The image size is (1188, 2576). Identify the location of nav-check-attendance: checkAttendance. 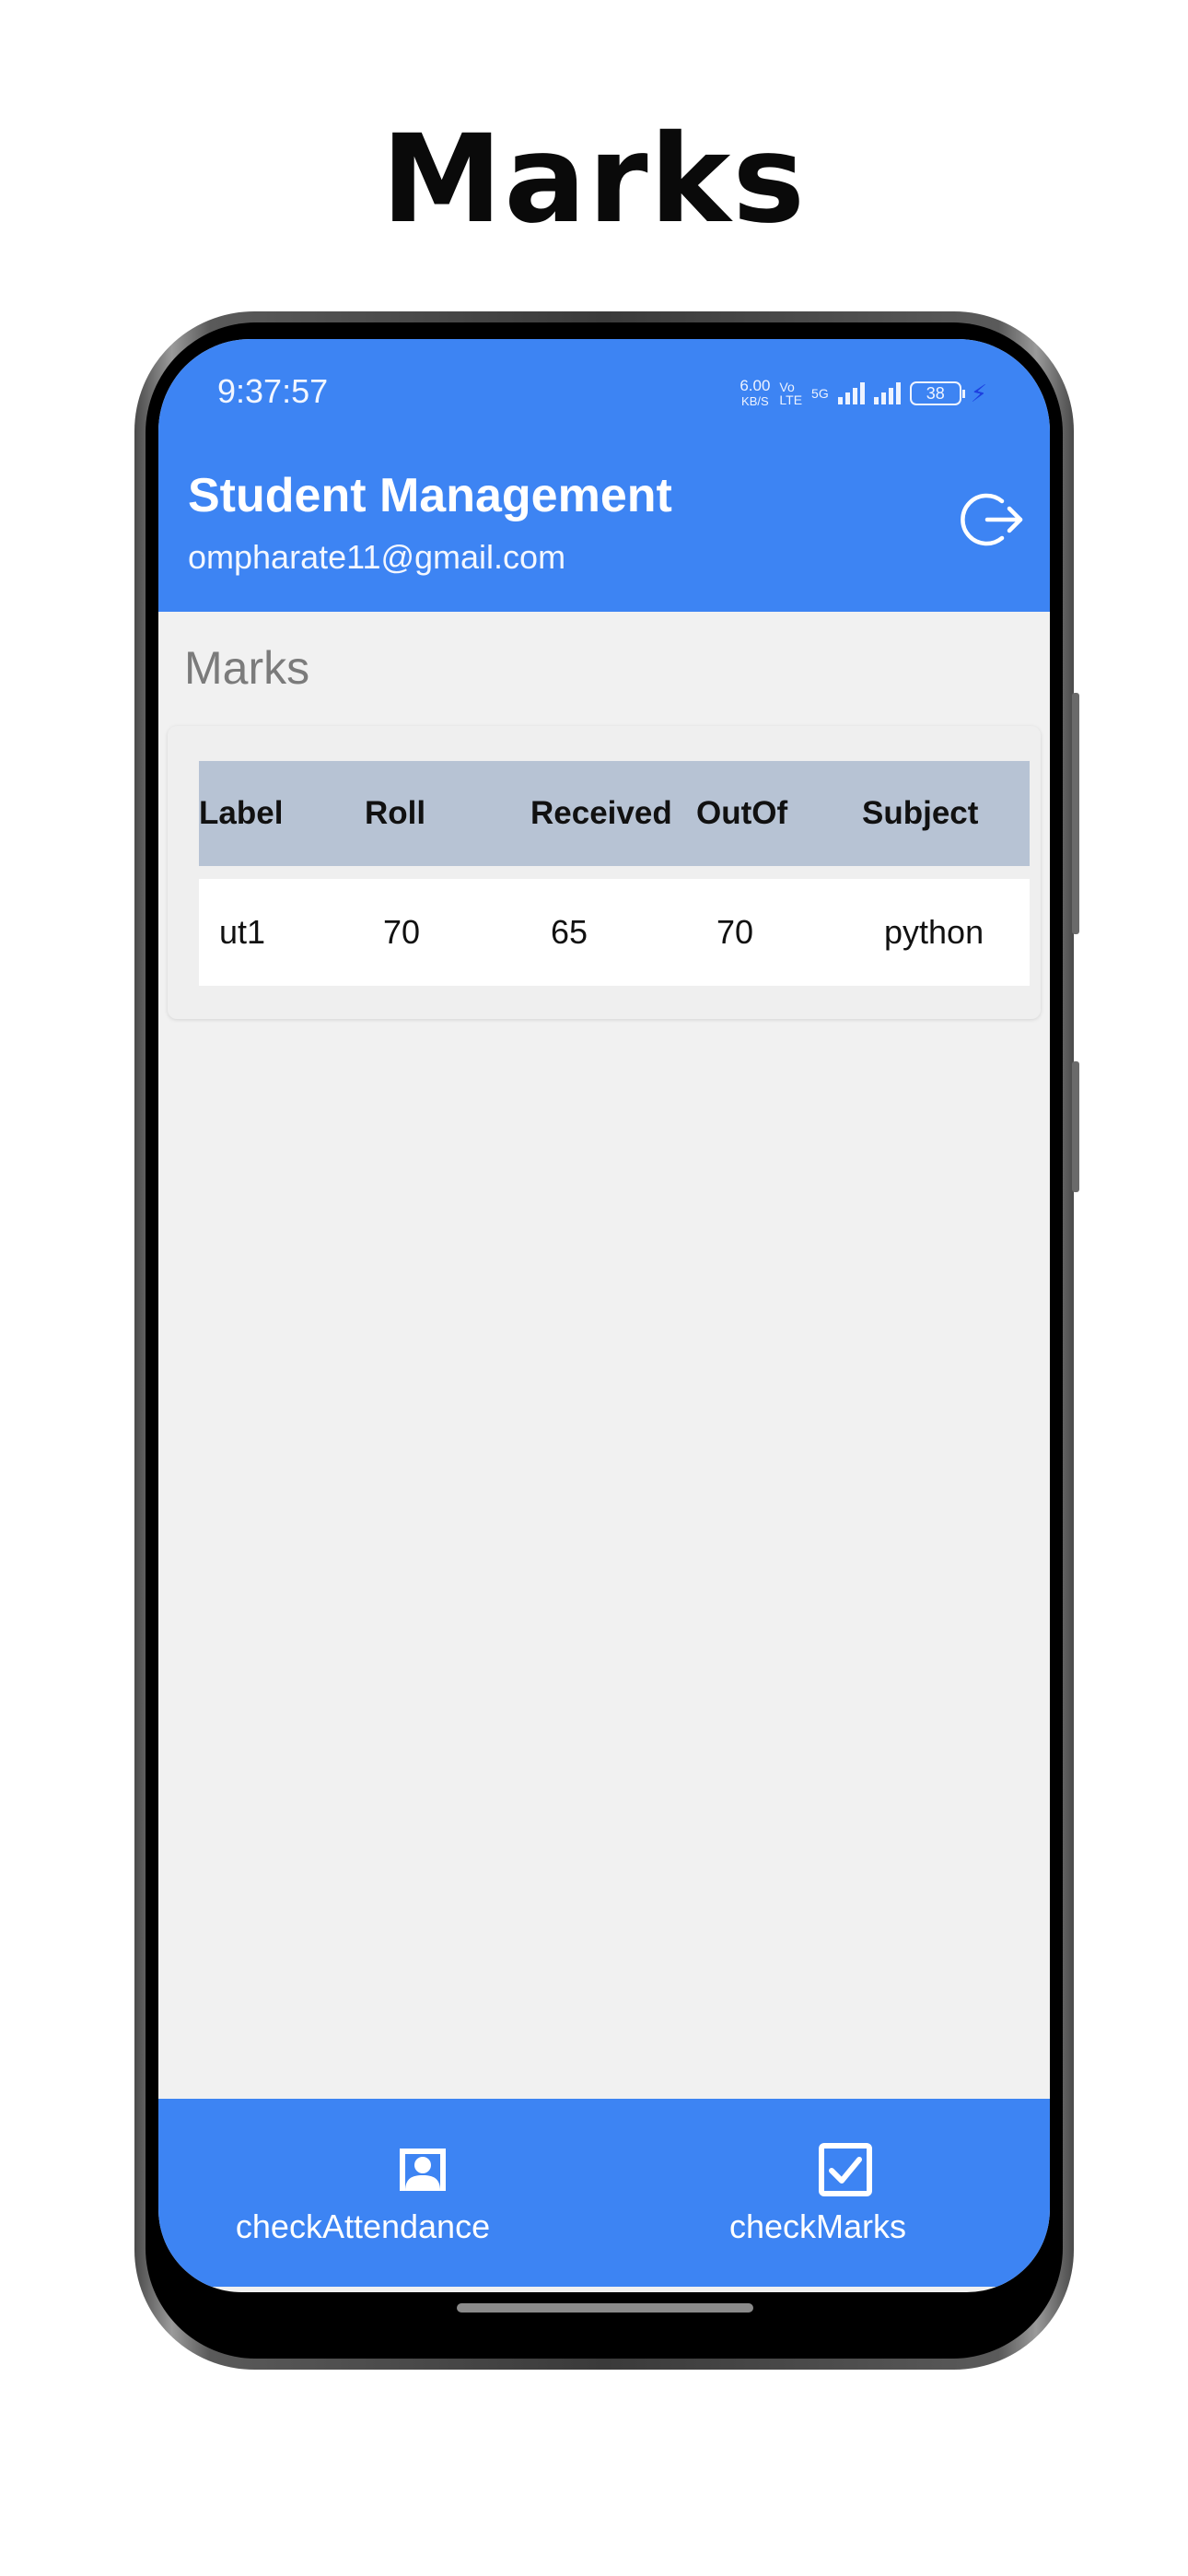
(381, 2193).